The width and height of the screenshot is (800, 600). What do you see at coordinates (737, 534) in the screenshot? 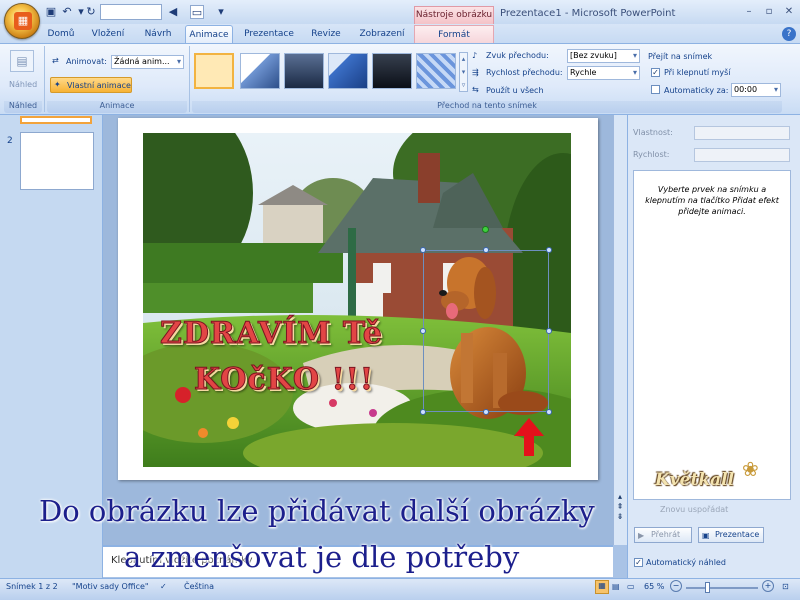
I see `presentation-label: Prezentace` at bounding box center [737, 534].